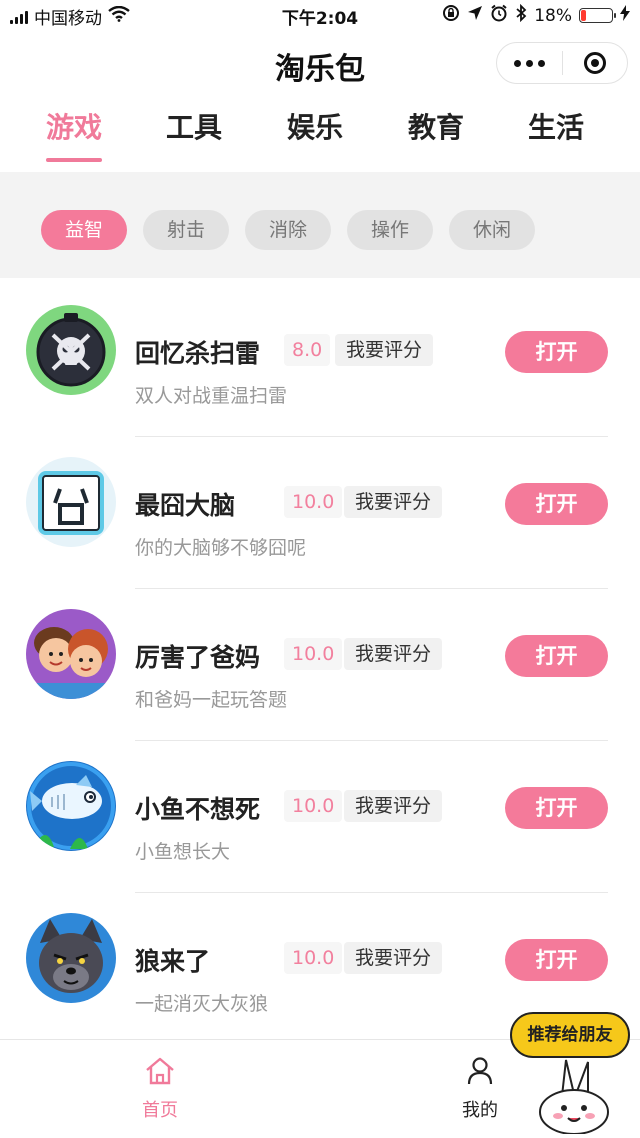 This screenshot has width=640, height=1138. I want to click on miniprogram-capsule, so click(562, 63).